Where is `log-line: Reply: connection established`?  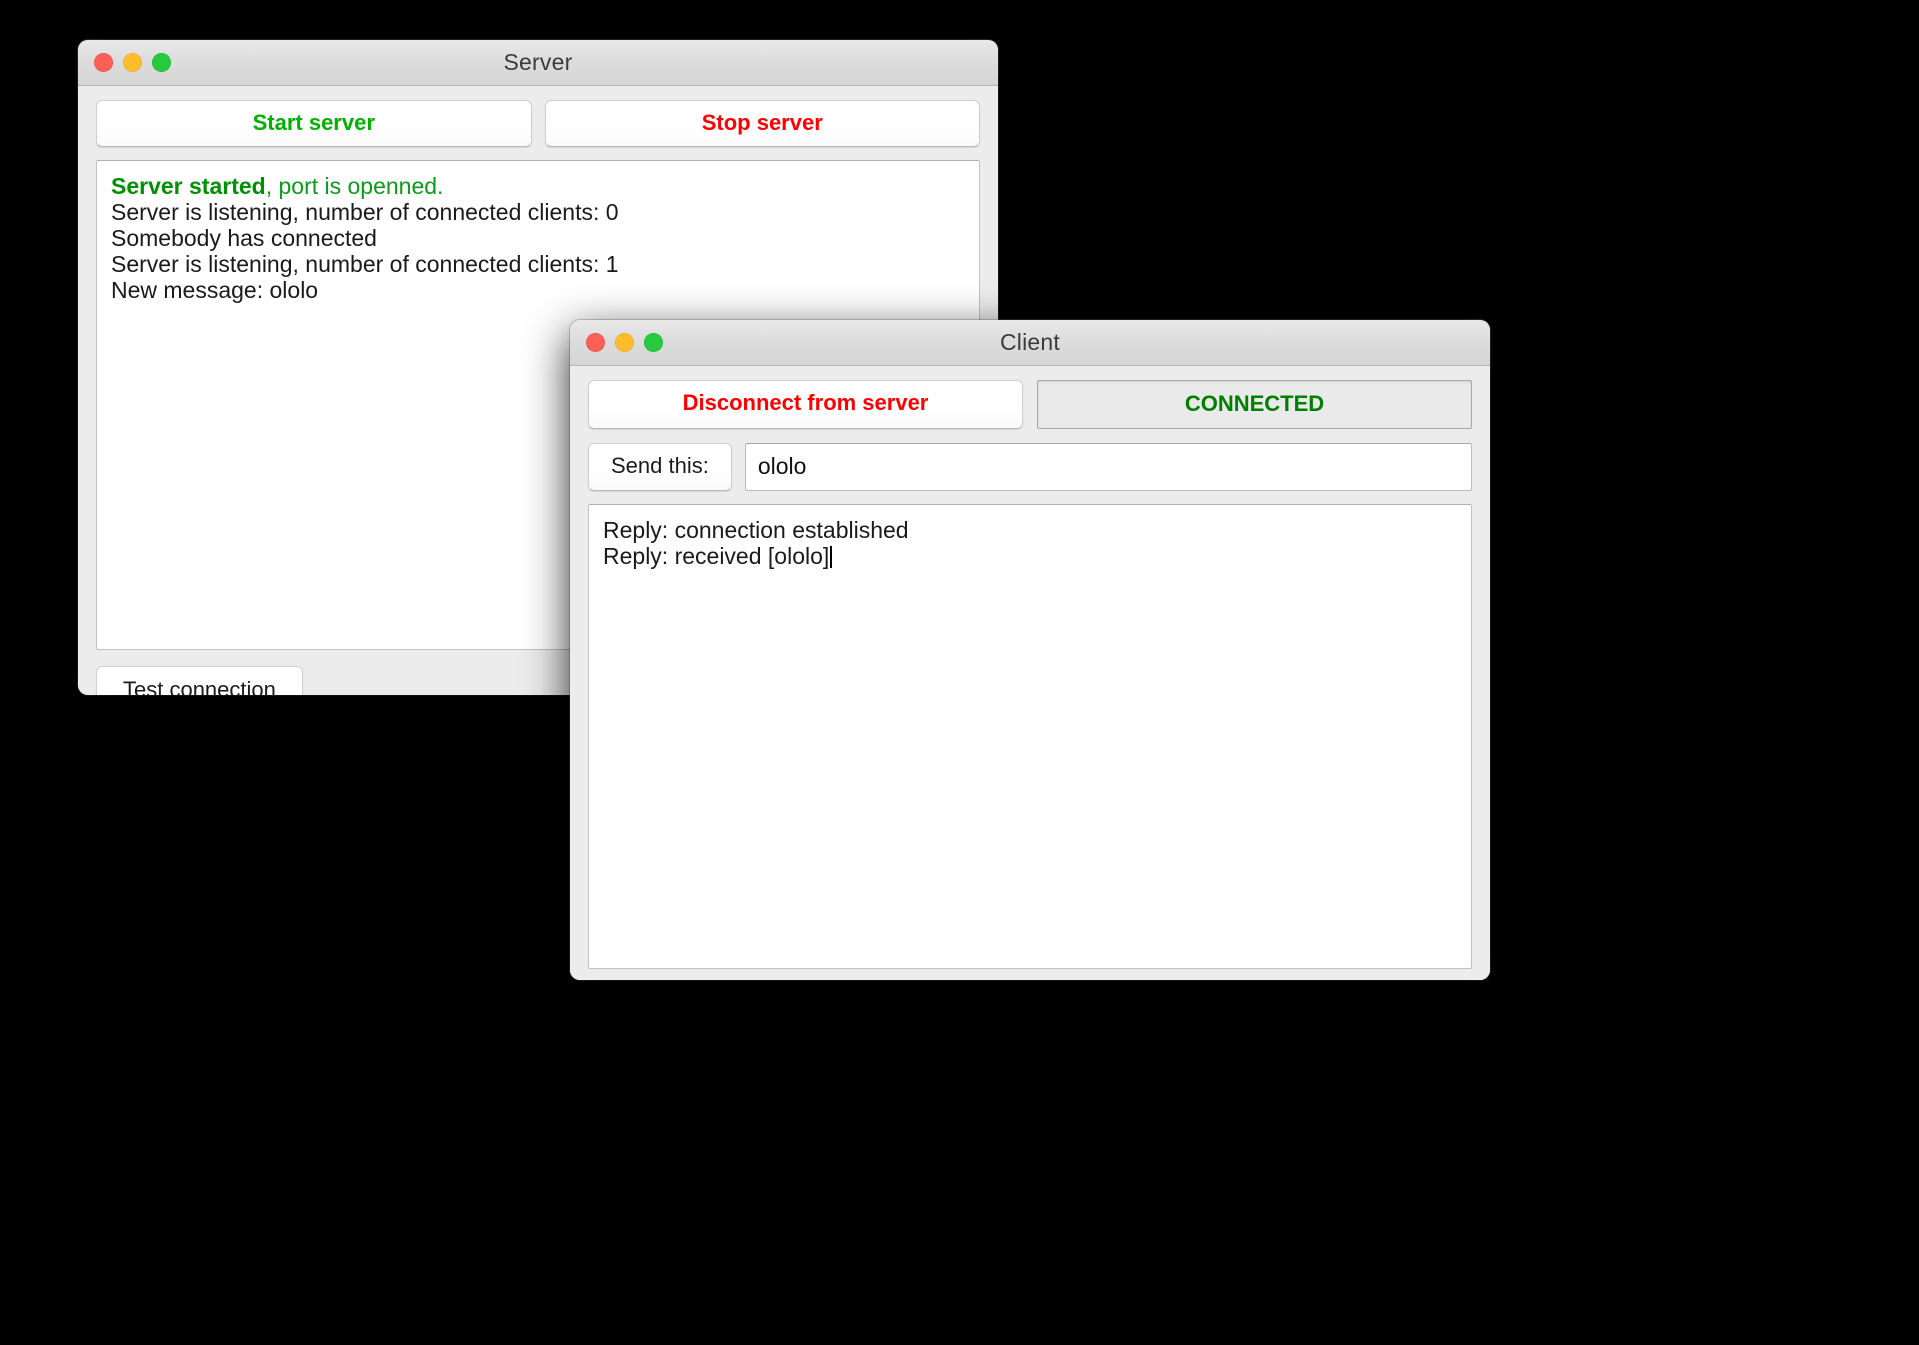 log-line: Reply: connection established is located at coordinates (756, 530).